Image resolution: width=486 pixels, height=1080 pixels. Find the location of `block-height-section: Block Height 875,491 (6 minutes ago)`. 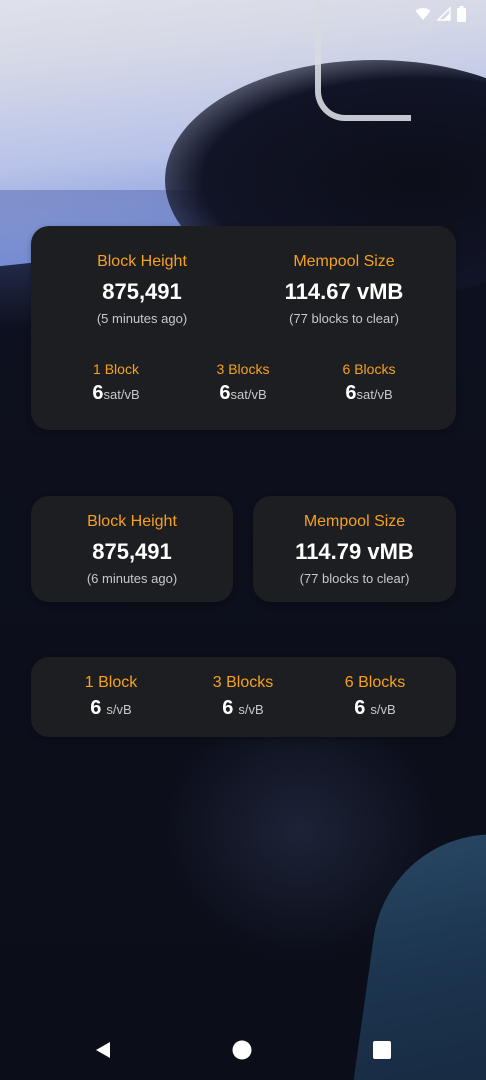

block-height-section: Block Height 875,491 (6 minutes ago) is located at coordinates (132, 549).